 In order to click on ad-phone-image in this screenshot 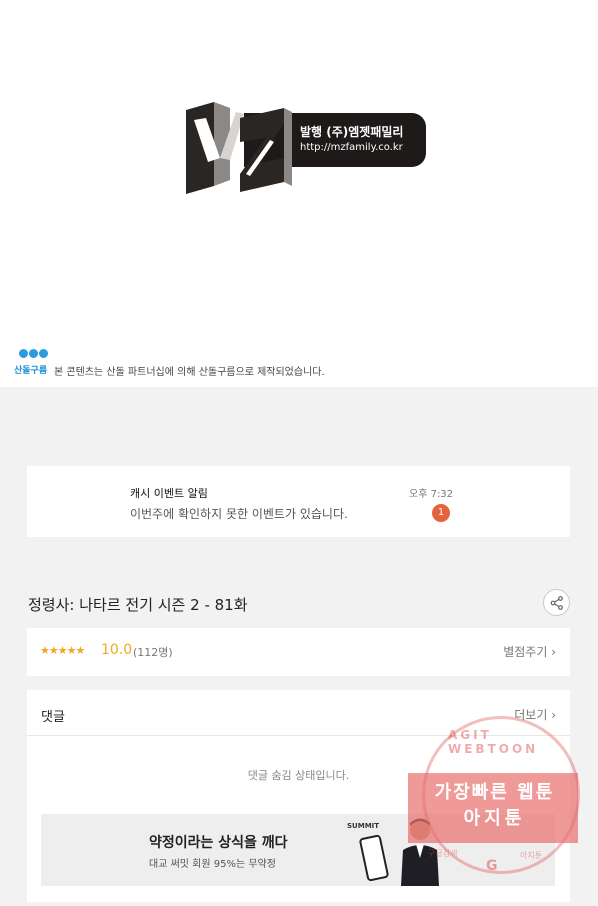, I will do `click(374, 858)`.